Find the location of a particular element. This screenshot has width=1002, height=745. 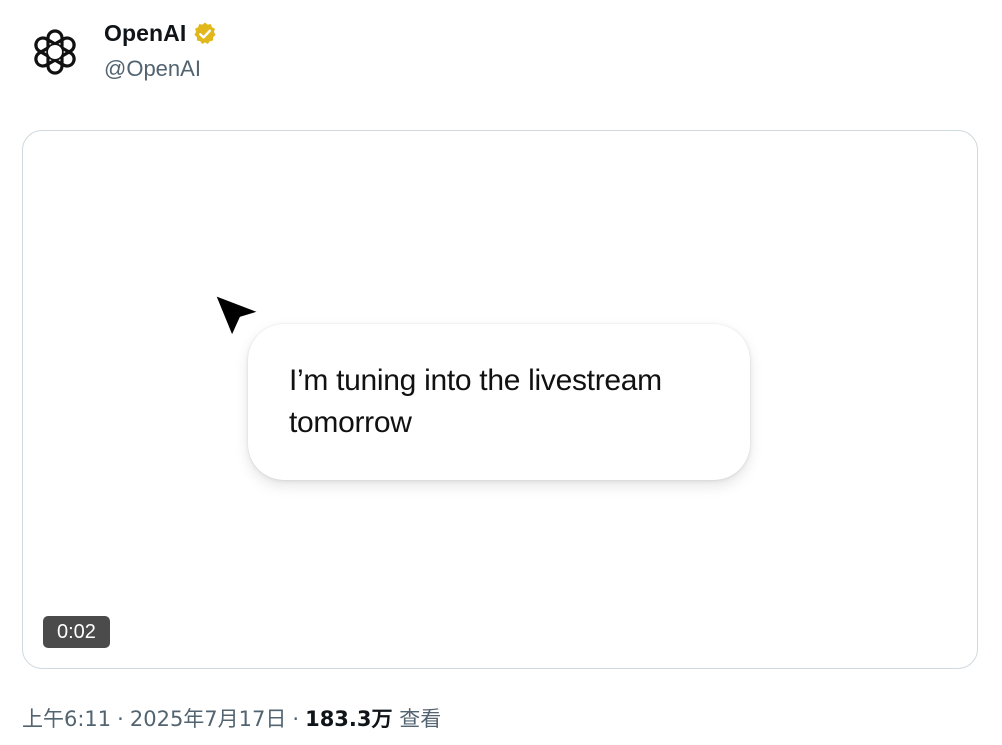

message-text: I’m tuning into the livestream tomorrow is located at coordinates (475, 401).